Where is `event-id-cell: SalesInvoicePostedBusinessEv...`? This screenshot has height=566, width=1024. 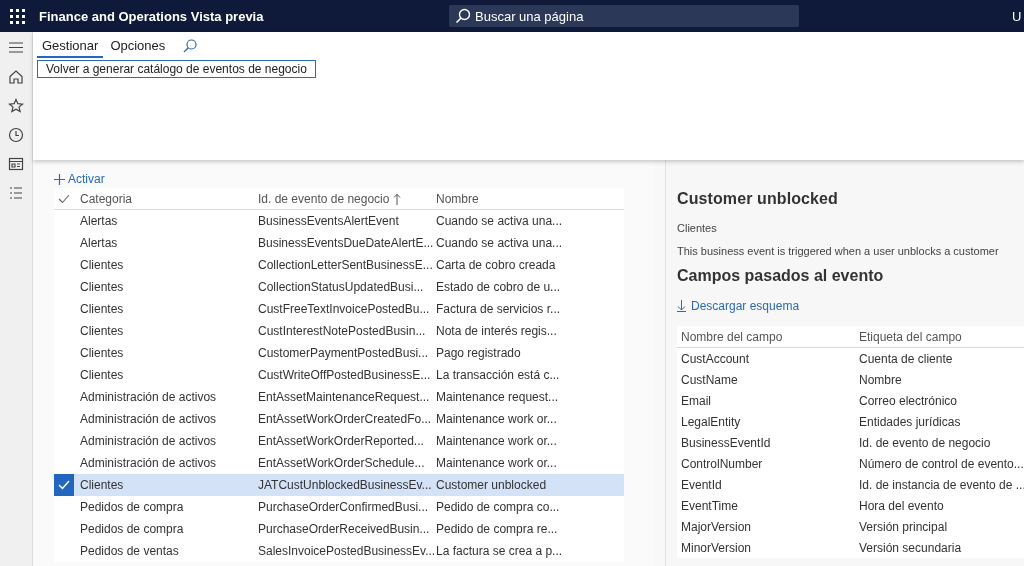
event-id-cell: SalesInvoicePostedBusinessEv... is located at coordinates (347, 551).